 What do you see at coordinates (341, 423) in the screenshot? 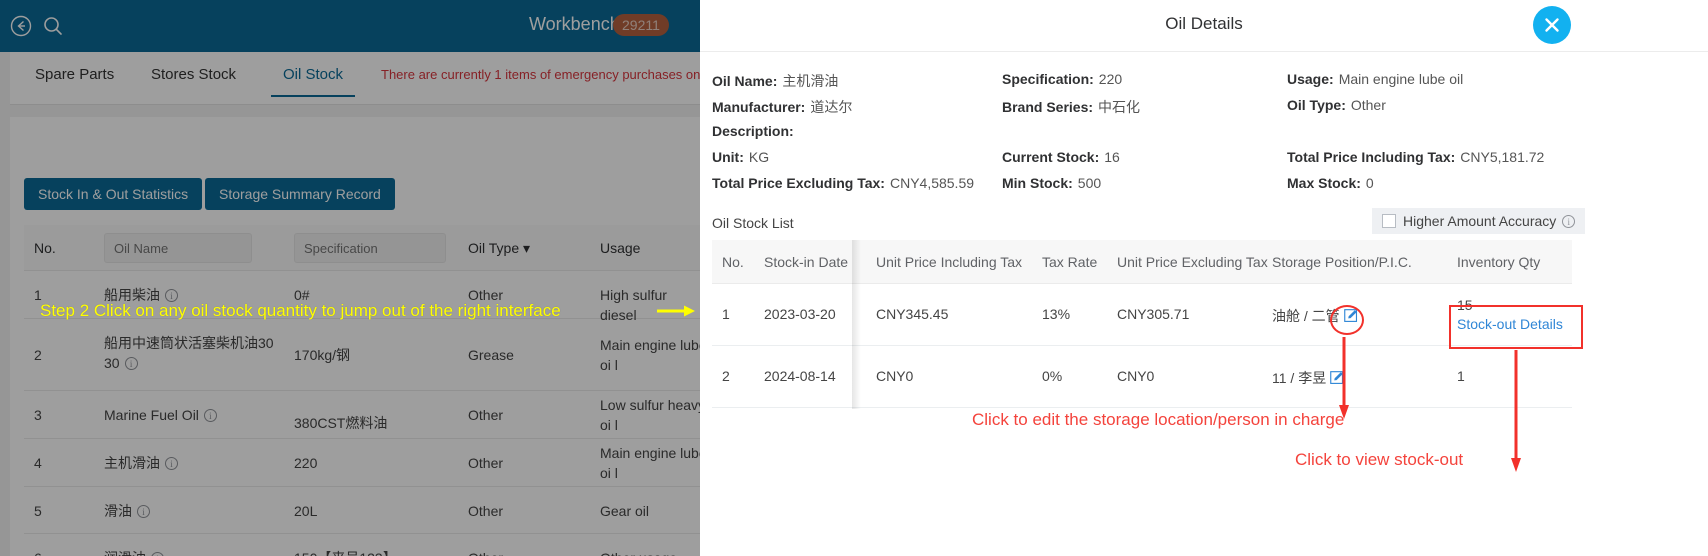
I see `cell-specification: 380CST燃料油` at bounding box center [341, 423].